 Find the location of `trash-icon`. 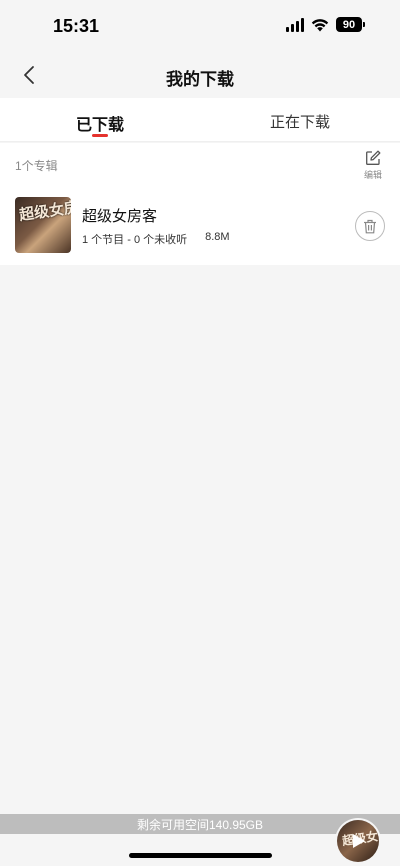

trash-icon is located at coordinates (370, 226).